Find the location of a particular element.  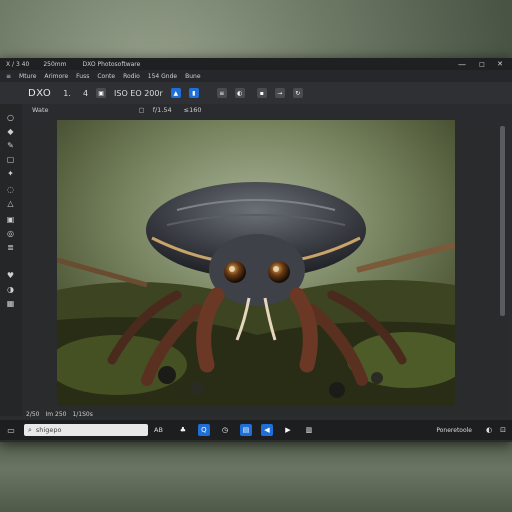

sliders-icon: ≡ is located at coordinates (221, 93).